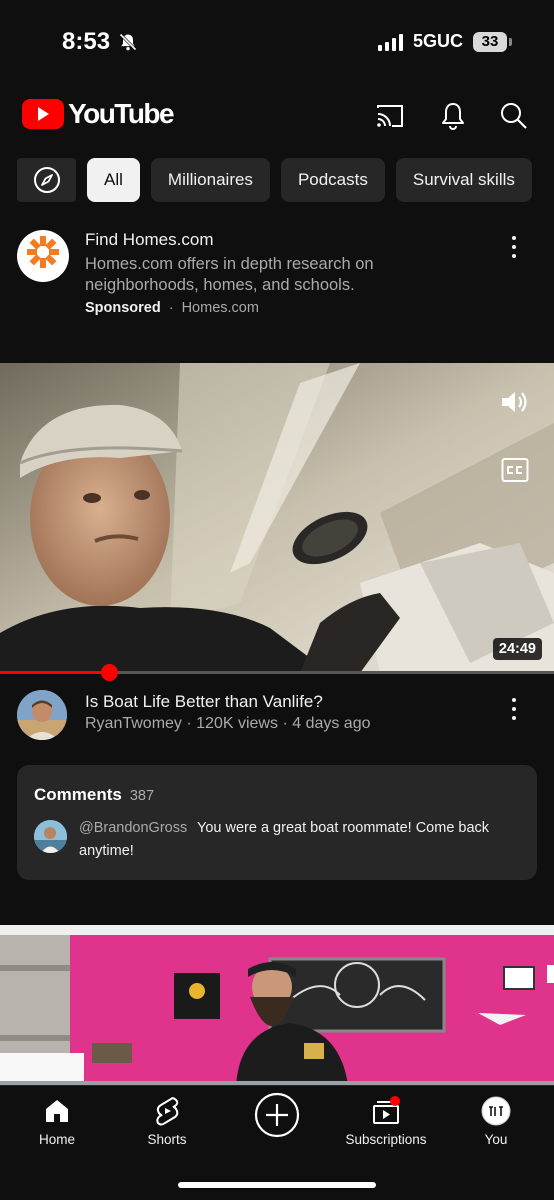  What do you see at coordinates (515, 470) in the screenshot?
I see `closed-captions-icon` at bounding box center [515, 470].